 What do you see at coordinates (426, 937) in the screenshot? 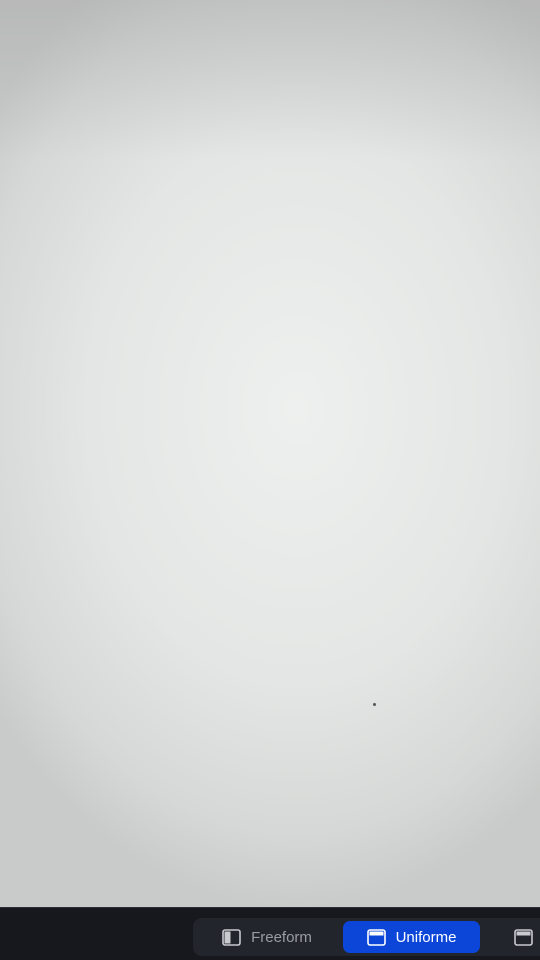
I see `uniforme-label: Uniforme` at bounding box center [426, 937].